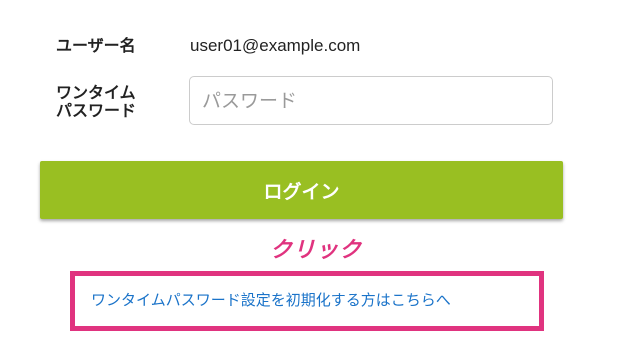 Image resolution: width=642 pixels, height=343 pixels. What do you see at coordinates (316, 250) in the screenshot?
I see `click-annotation: クリック` at bounding box center [316, 250].